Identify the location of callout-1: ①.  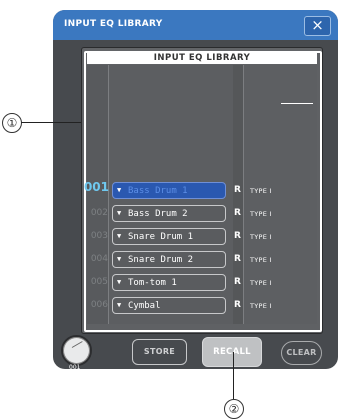
(12, 123).